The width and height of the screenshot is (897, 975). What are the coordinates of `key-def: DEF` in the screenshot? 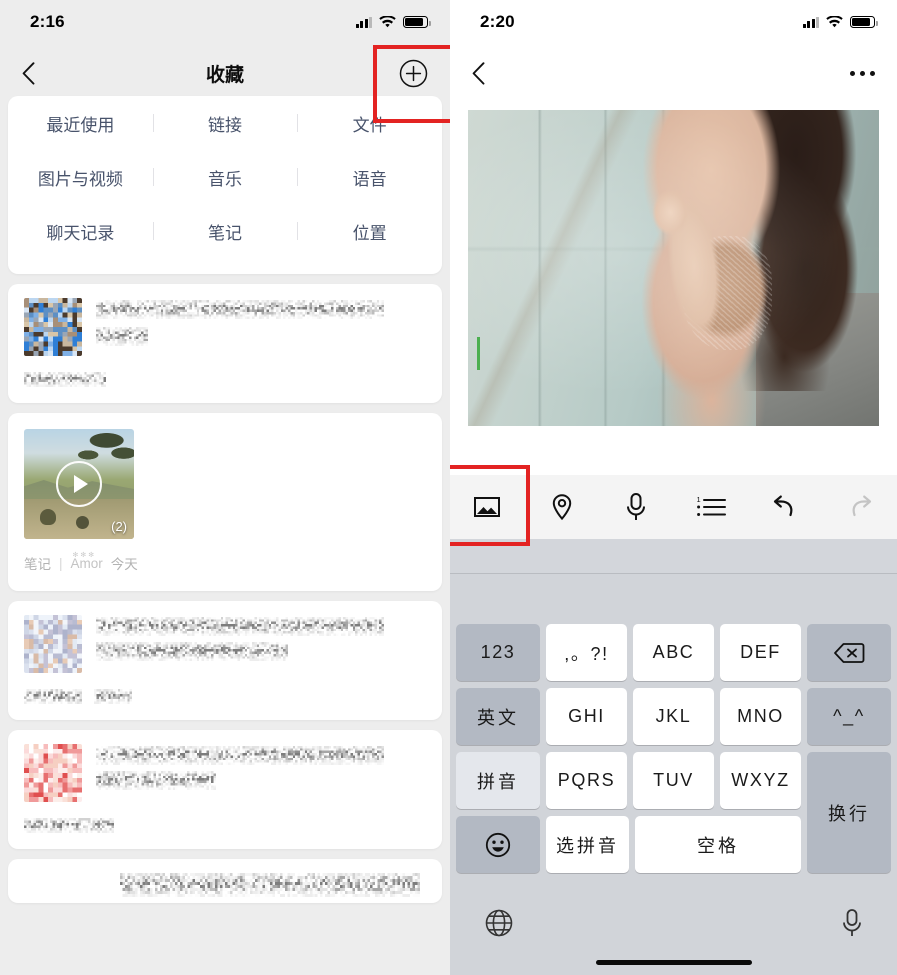 It's located at (760, 652).